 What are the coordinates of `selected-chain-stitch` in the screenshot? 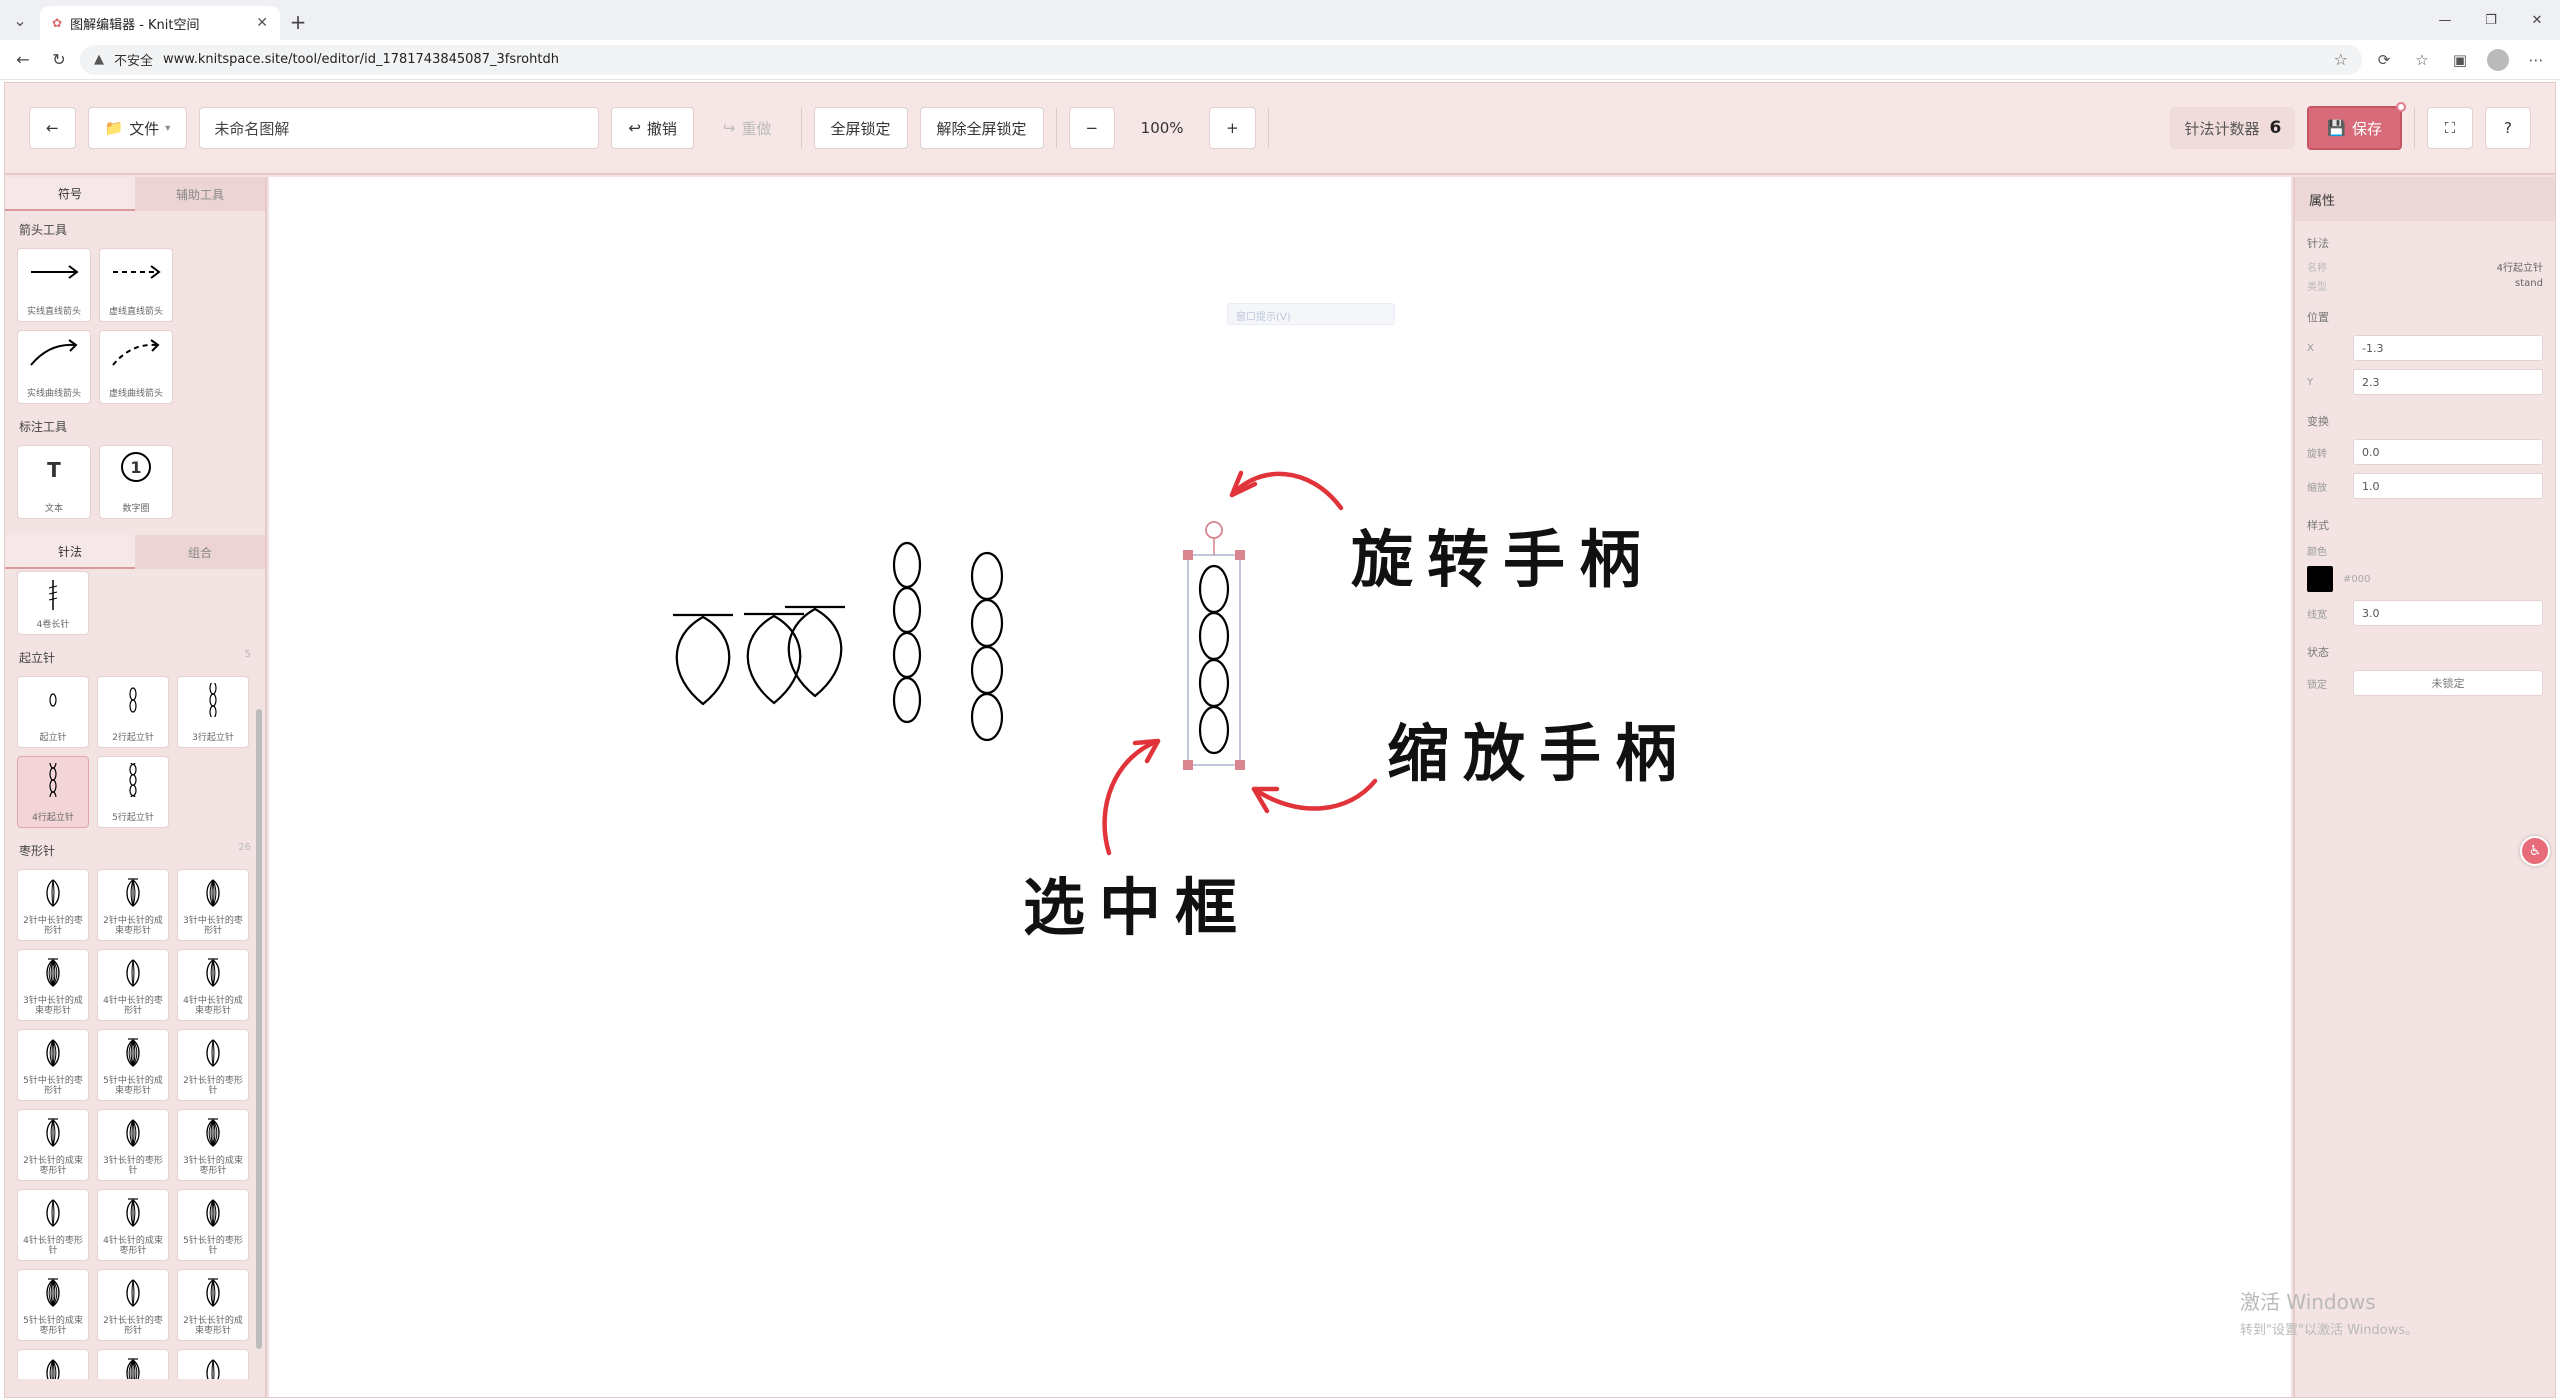 It's located at (1214, 659).